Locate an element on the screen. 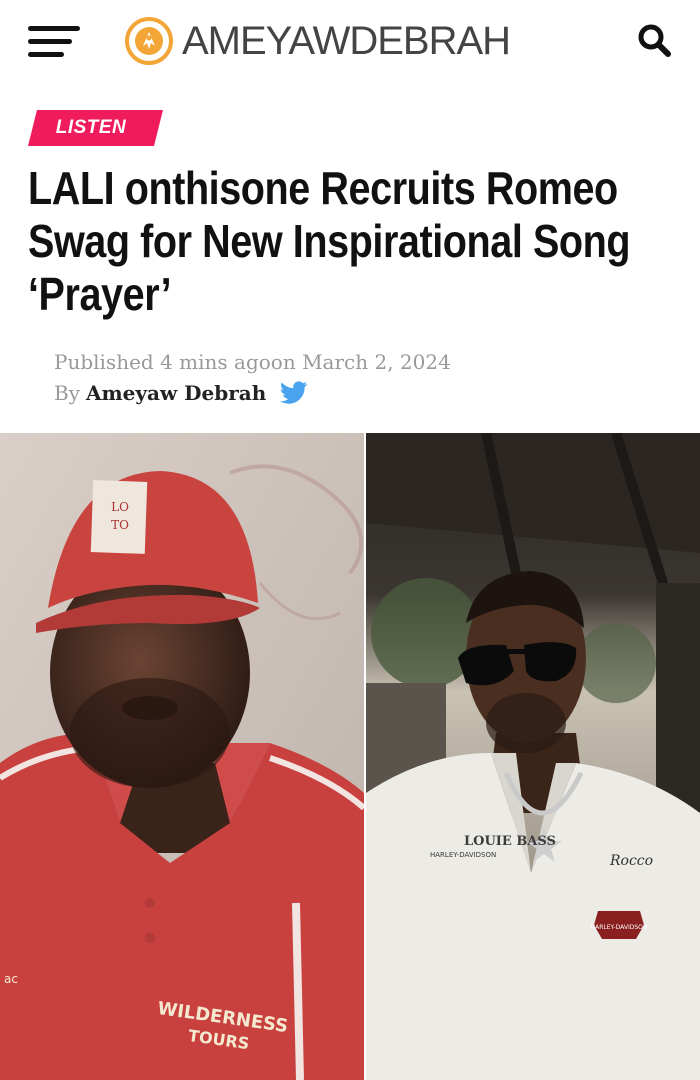  site-header: AMEYAWDEBRAH is located at coordinates (350, 41).